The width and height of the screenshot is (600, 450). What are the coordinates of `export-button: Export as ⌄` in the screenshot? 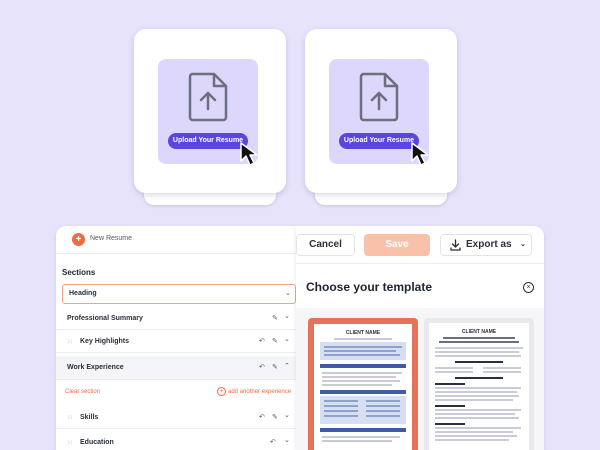 It's located at (486, 245).